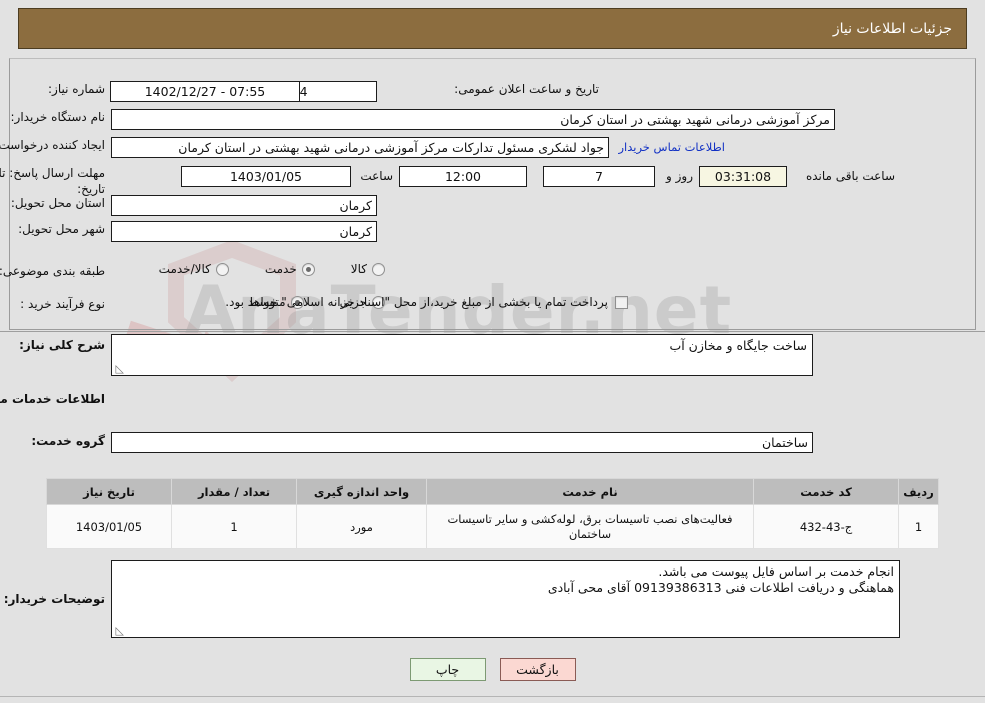 The height and width of the screenshot is (703, 985). I want to click on announce-datetime-label: تاریخ و ساعت اعلان عمومی:, so click(526, 89).